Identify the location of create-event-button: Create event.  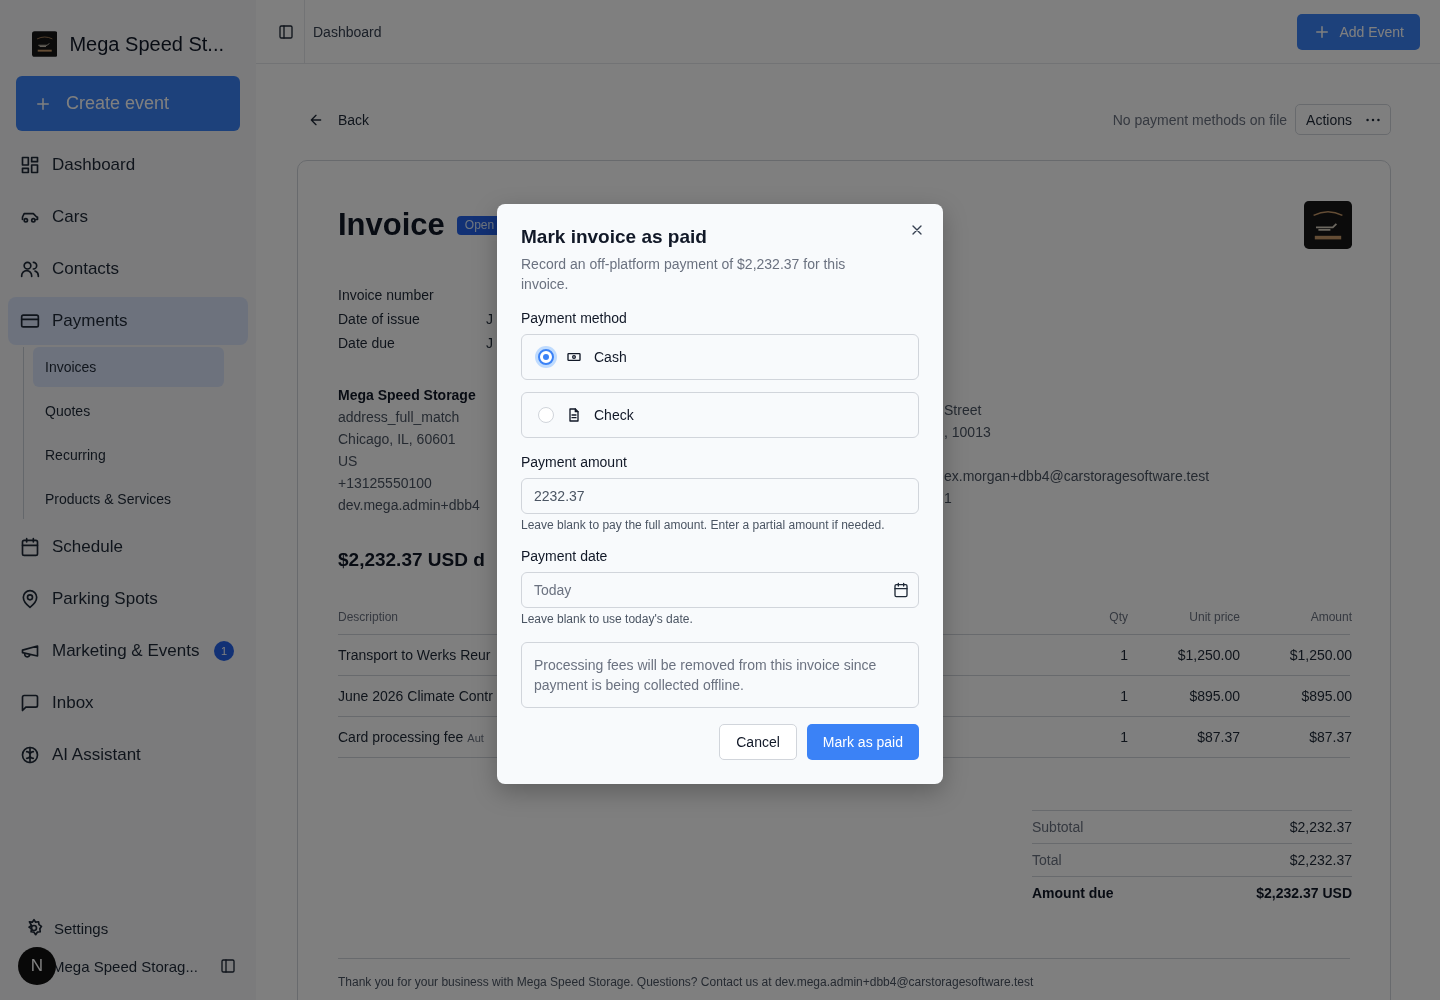
(128, 103).